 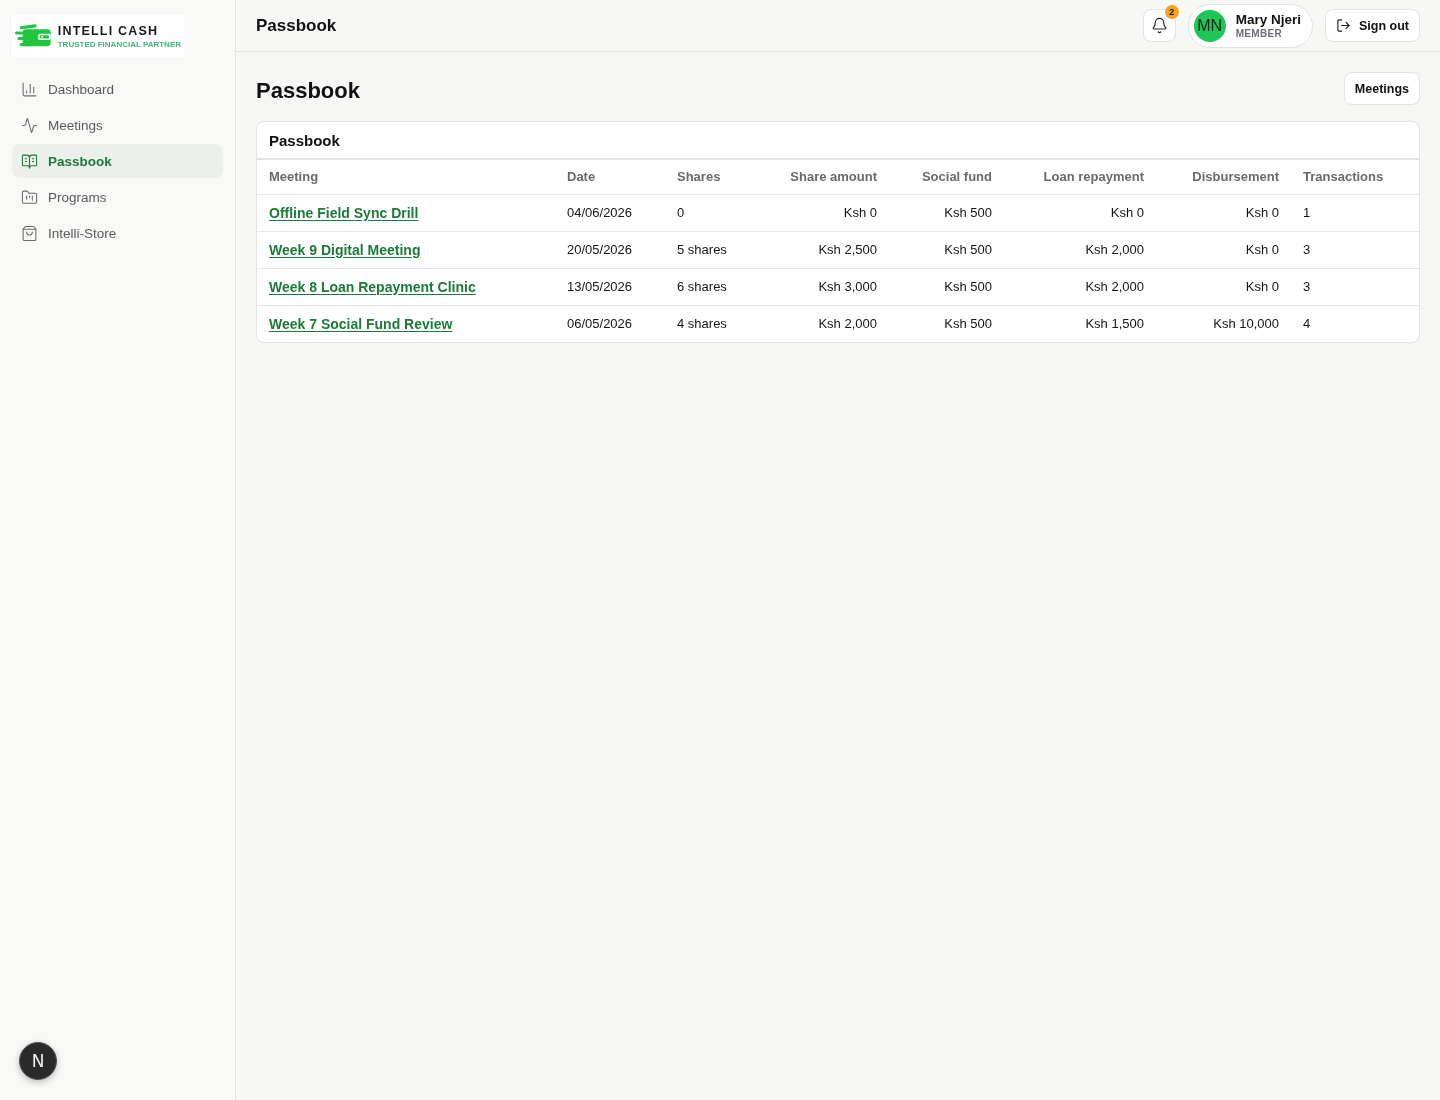 What do you see at coordinates (715, 249) in the screenshot?
I see `table-cell: 5 shares` at bounding box center [715, 249].